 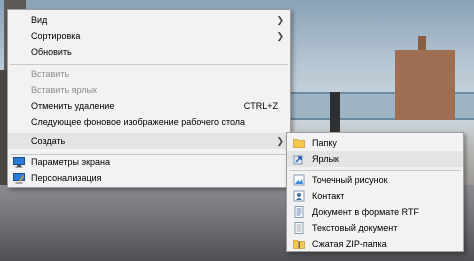 What do you see at coordinates (328, 196) in the screenshot?
I see `submenu-item-label: Контакт` at bounding box center [328, 196].